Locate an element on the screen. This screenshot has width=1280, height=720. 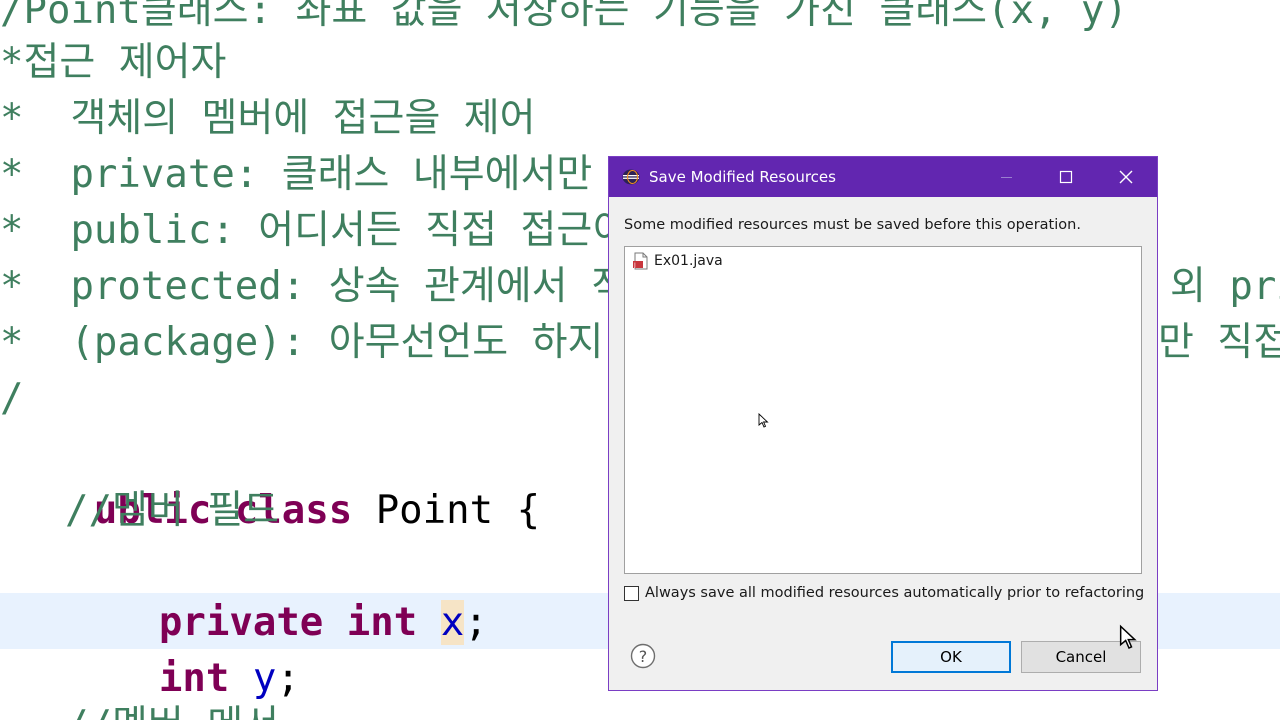
field-identifier: y is located at coordinates (264, 678).